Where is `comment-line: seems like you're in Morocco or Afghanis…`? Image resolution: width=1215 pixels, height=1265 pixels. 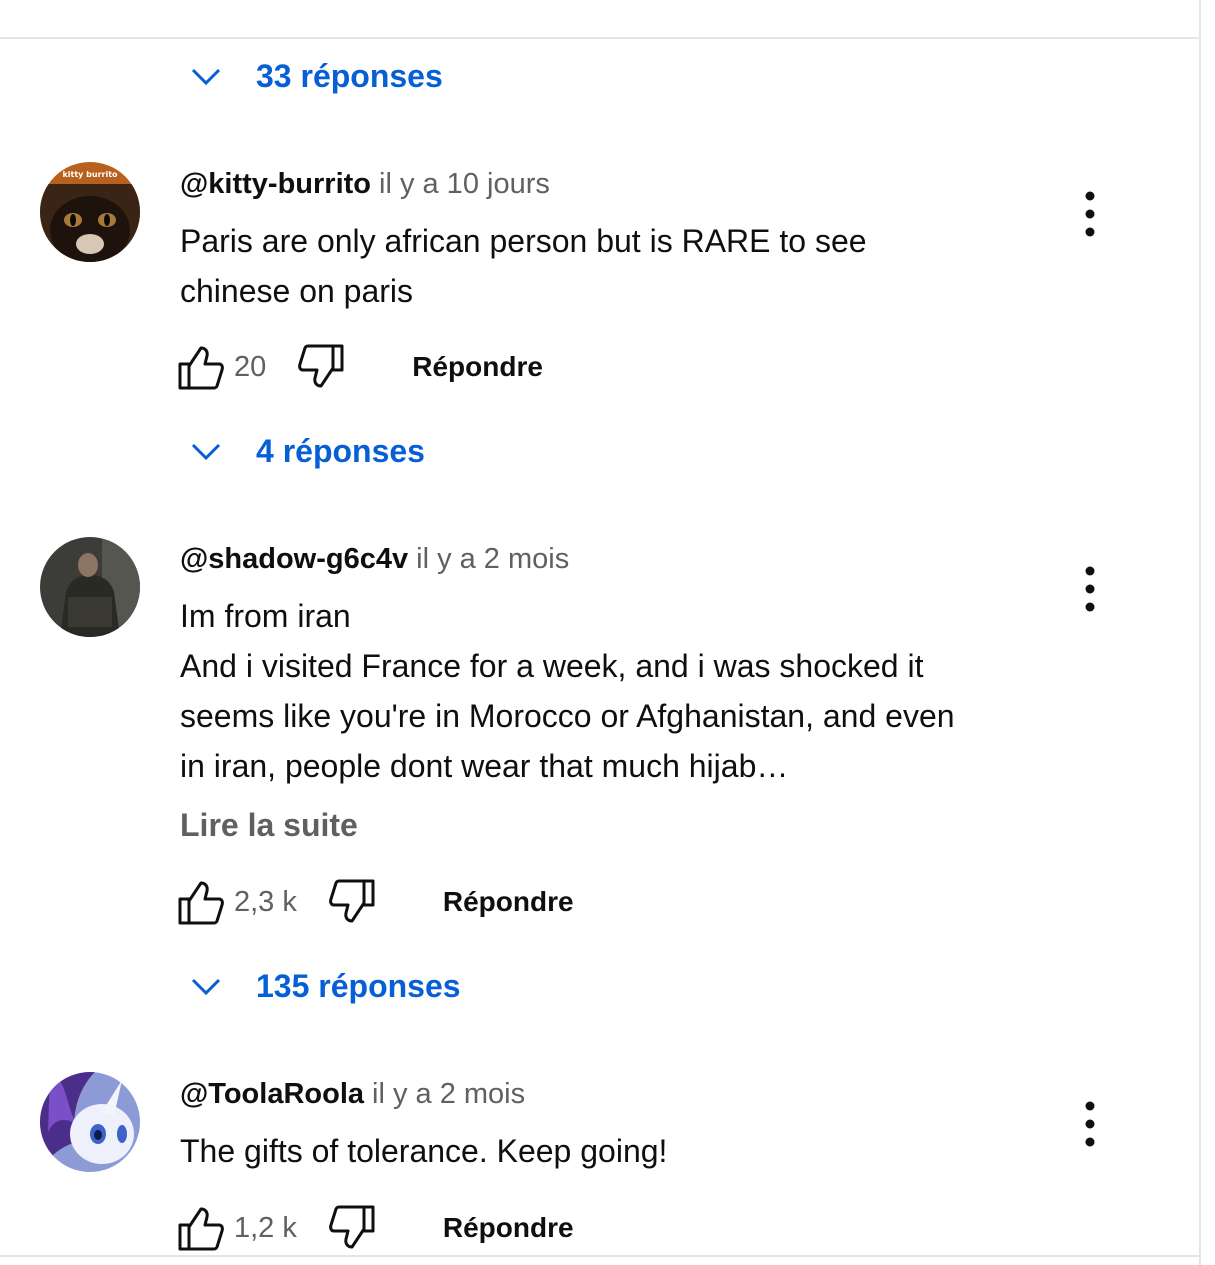 comment-line: seems like you're in Morocco or Afghanis… is located at coordinates (567, 716).